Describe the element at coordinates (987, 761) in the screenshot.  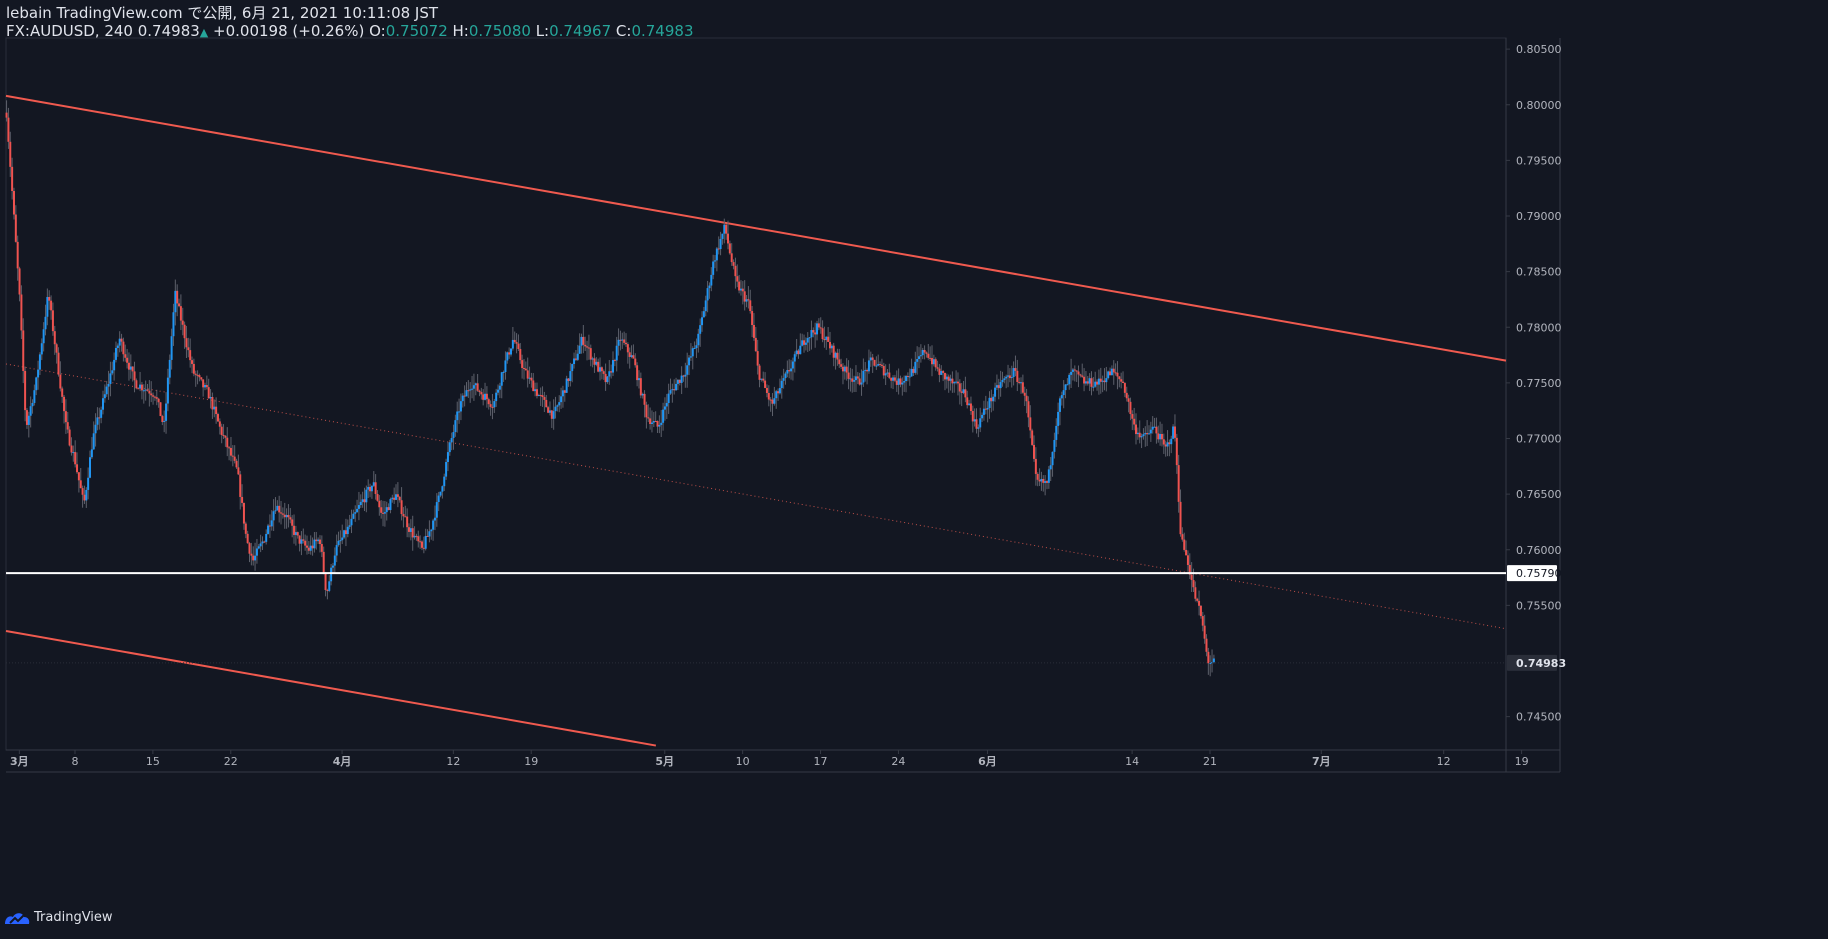
I see `time-tick-label: 6月` at that location.